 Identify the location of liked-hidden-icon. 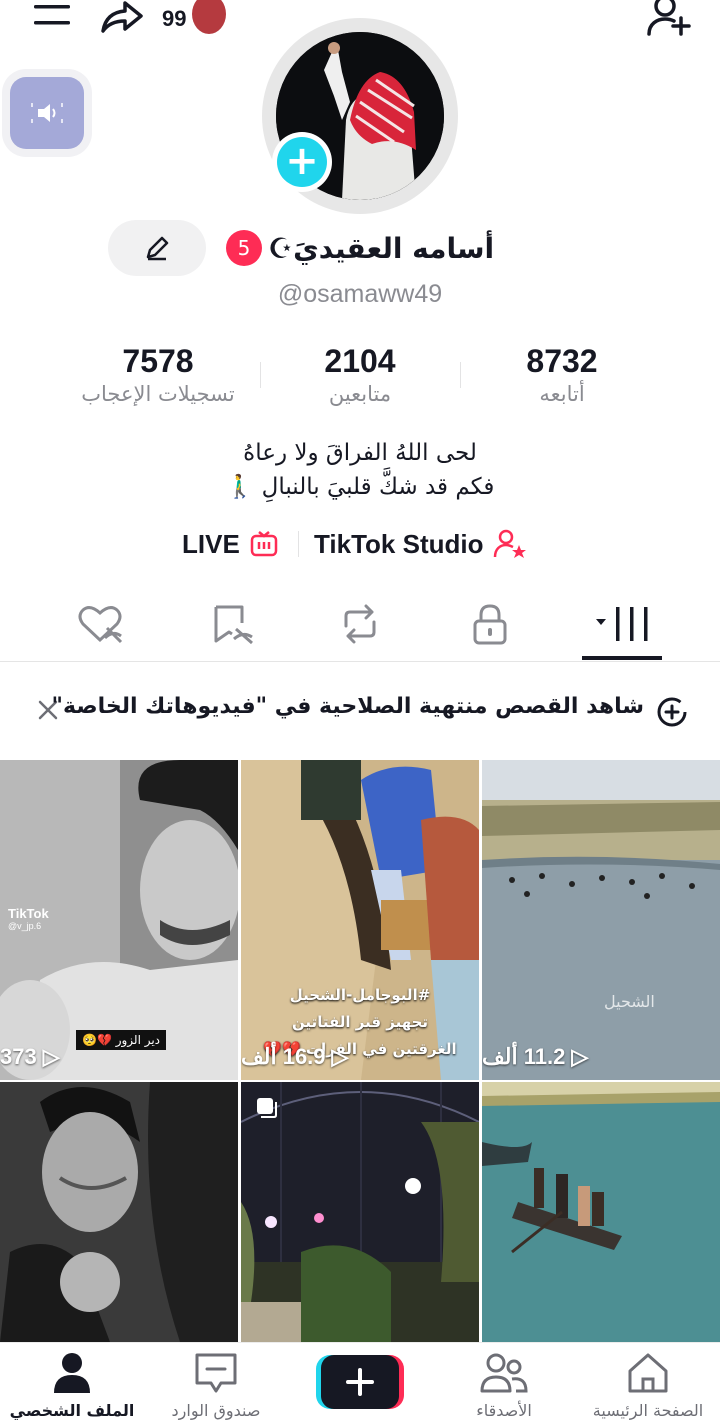
(100, 625).